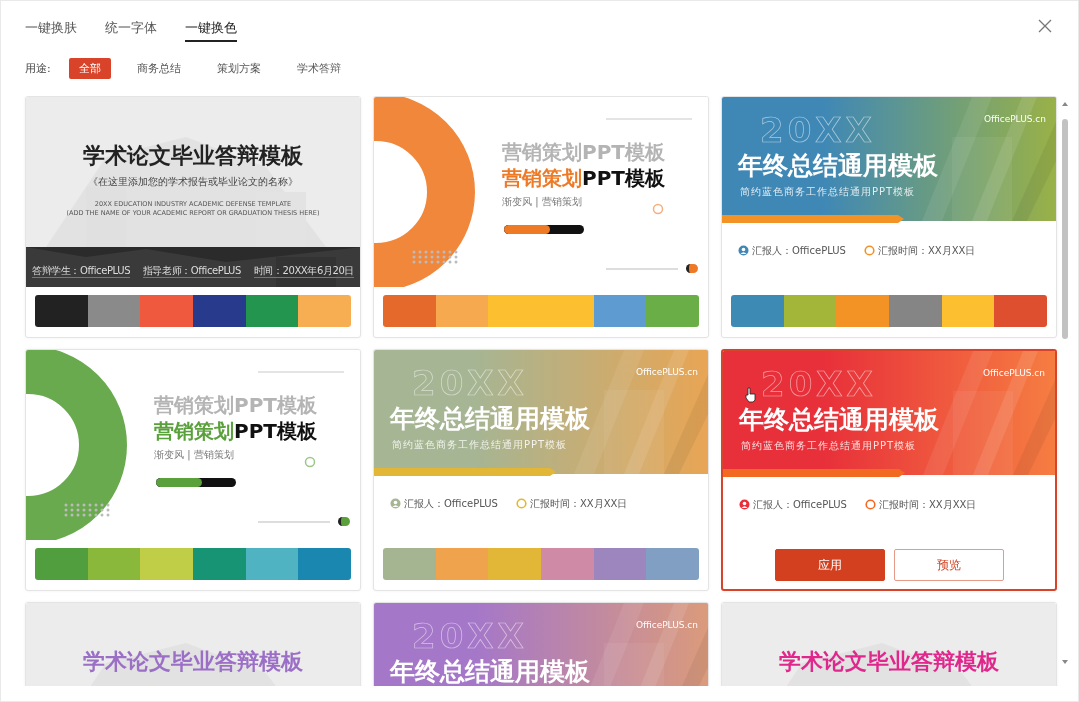 The height and width of the screenshot is (702, 1079). Describe the element at coordinates (1045, 25) in the screenshot. I see `close-icon` at that location.